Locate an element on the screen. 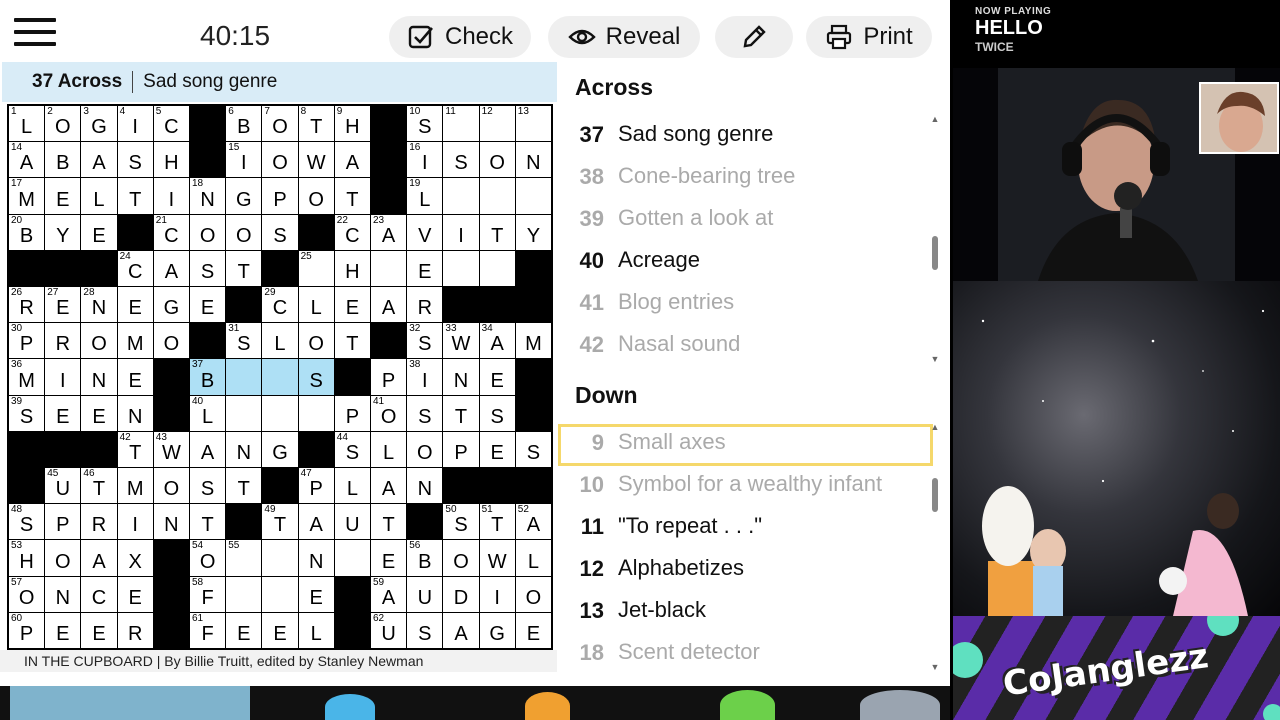 This screenshot has width=1280, height=720. grid-cell: 18 N is located at coordinates (208, 196).